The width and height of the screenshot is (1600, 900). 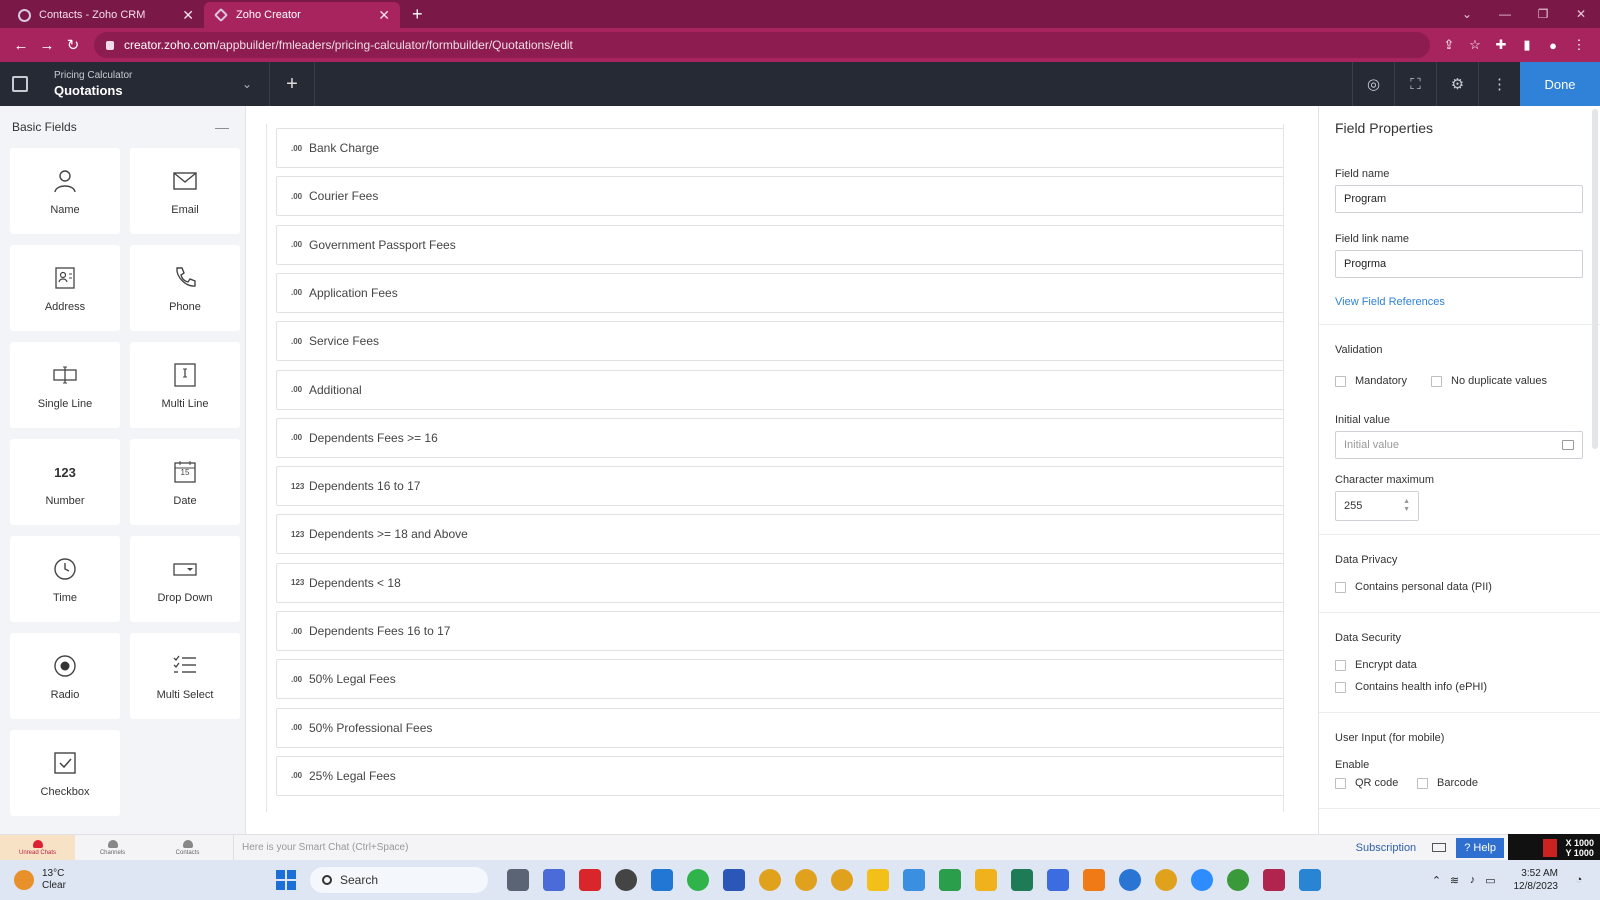 What do you see at coordinates (1310, 880) in the screenshot?
I see `remote-desktop-icon` at bounding box center [1310, 880].